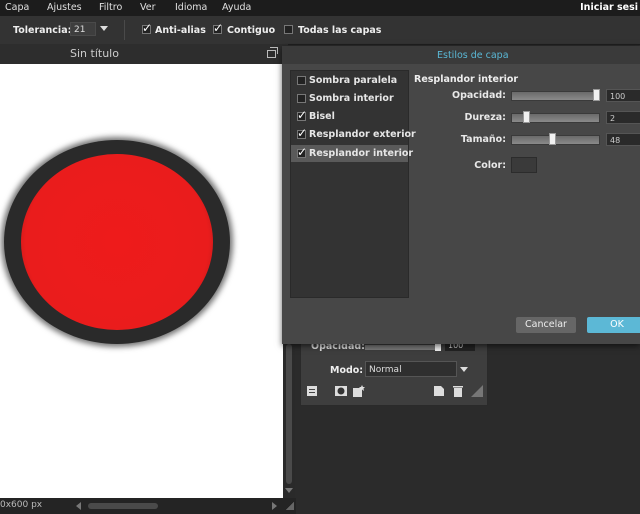 Image resolution: width=640 pixels, height=514 pixels. Describe the element at coordinates (555, 95) in the screenshot. I see `opacity-slider` at that location.